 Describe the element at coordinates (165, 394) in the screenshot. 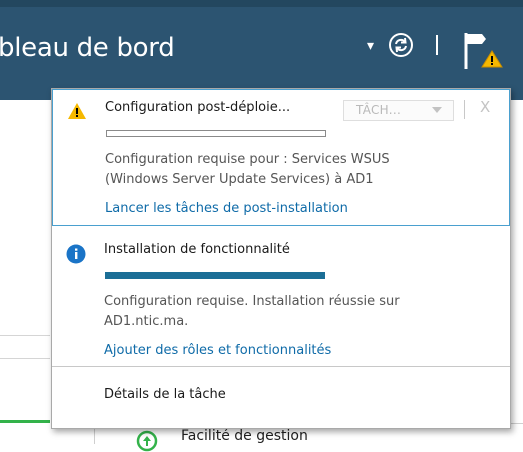

I see `task-details-link: Détails de la tâche` at that location.